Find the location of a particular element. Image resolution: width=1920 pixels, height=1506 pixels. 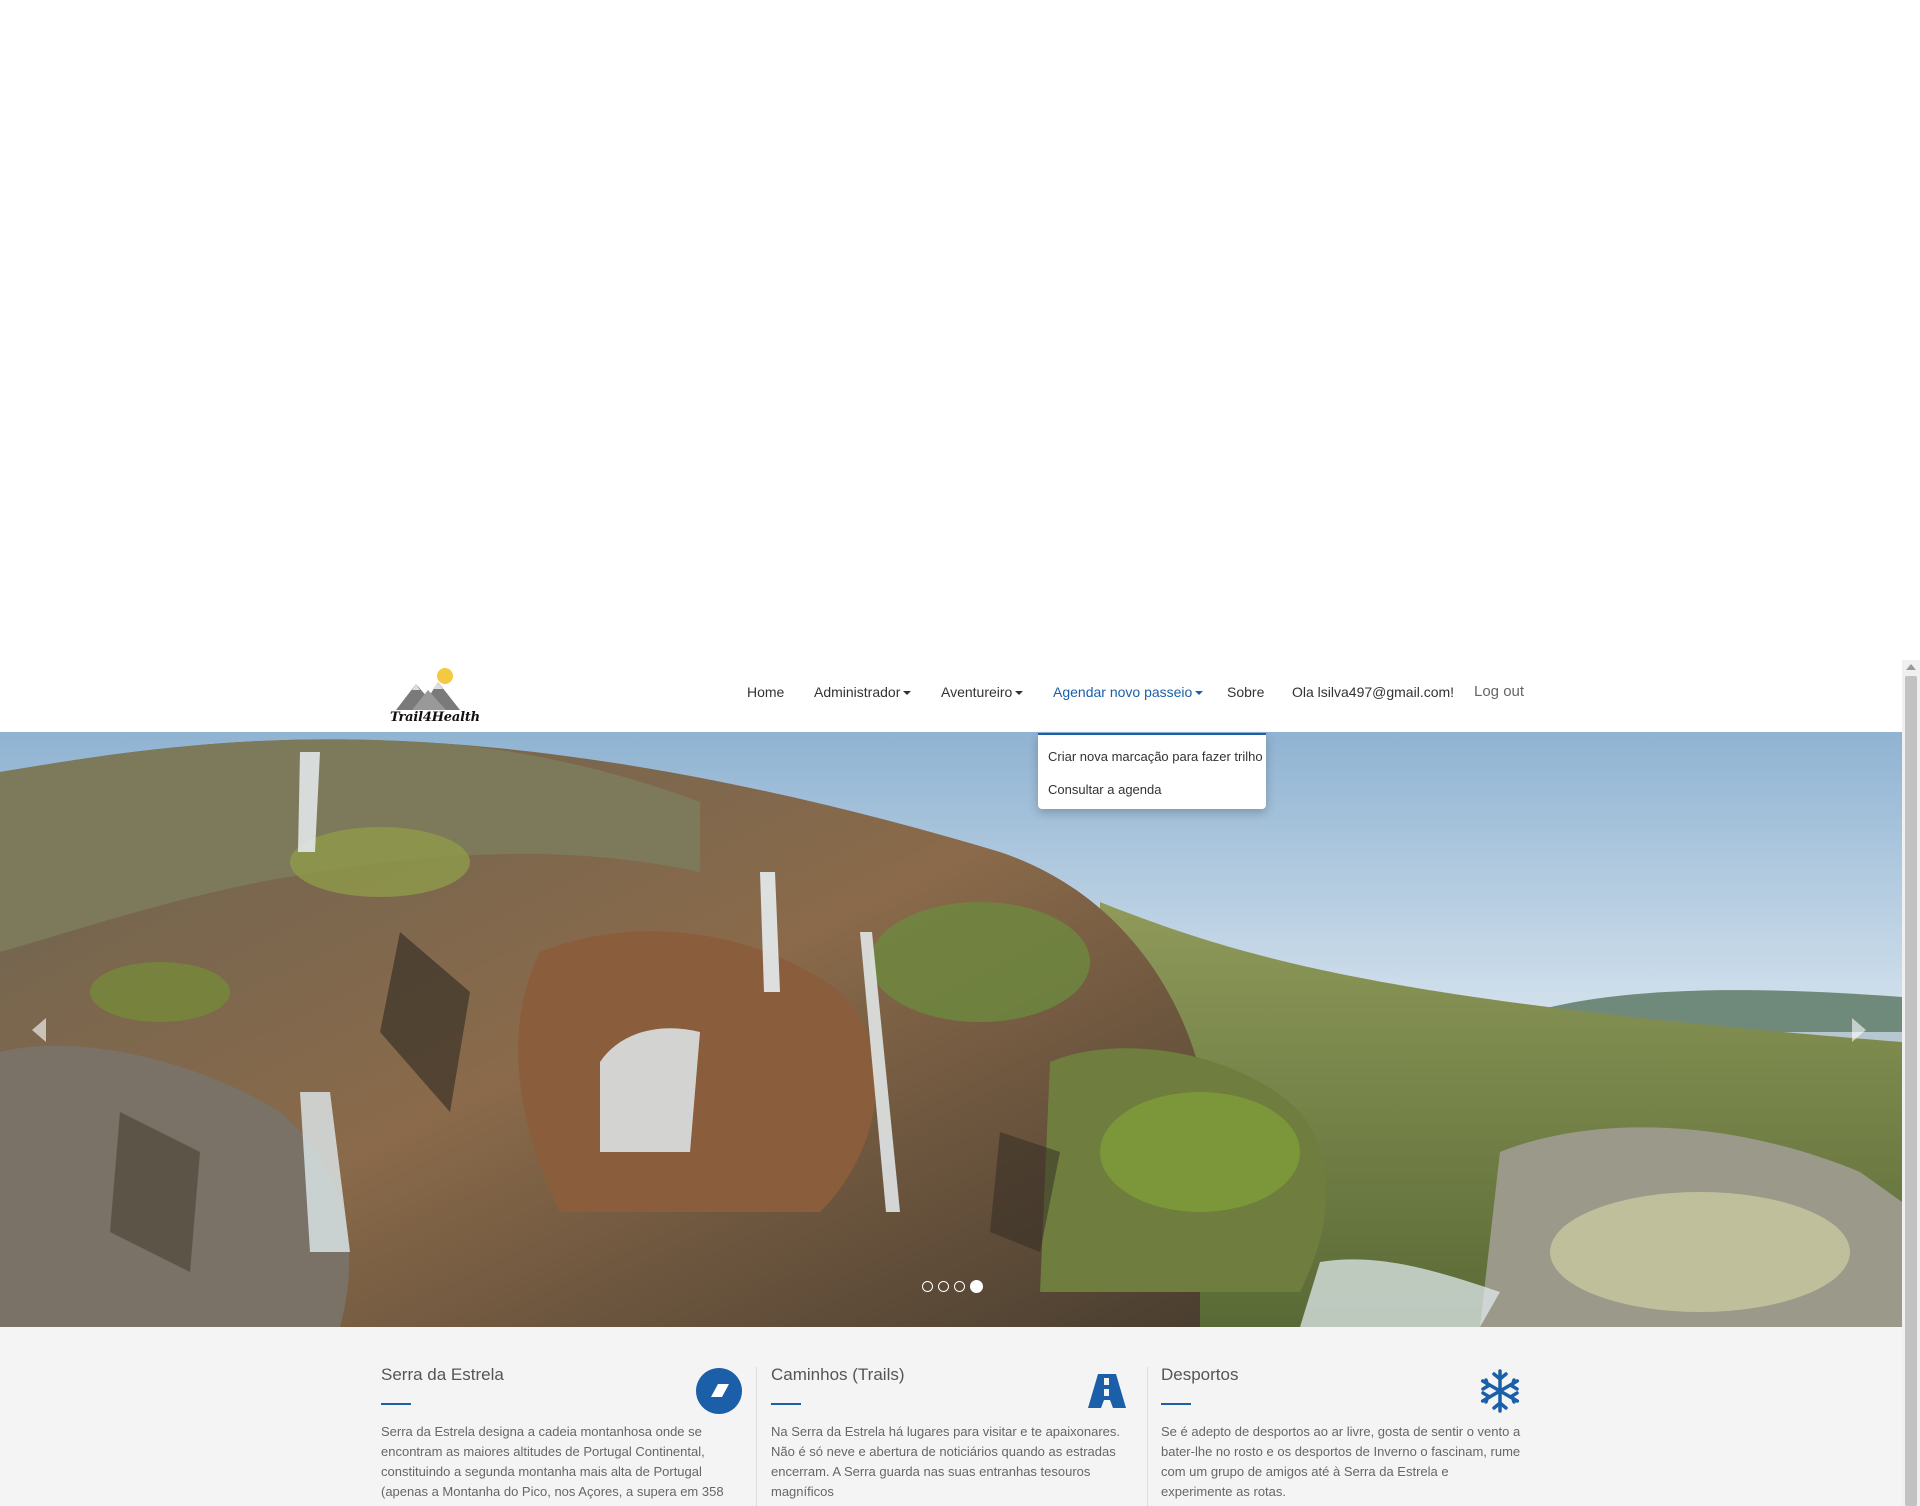

carousel-next-arrow is located at coordinates (1859, 1030).